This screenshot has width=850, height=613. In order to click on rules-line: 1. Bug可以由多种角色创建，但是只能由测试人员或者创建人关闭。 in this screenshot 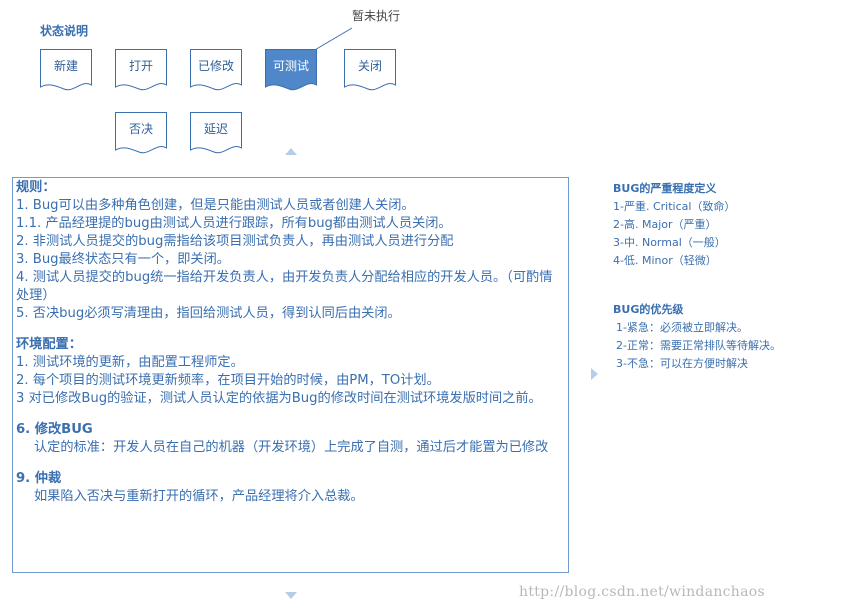, I will do `click(215, 205)`.